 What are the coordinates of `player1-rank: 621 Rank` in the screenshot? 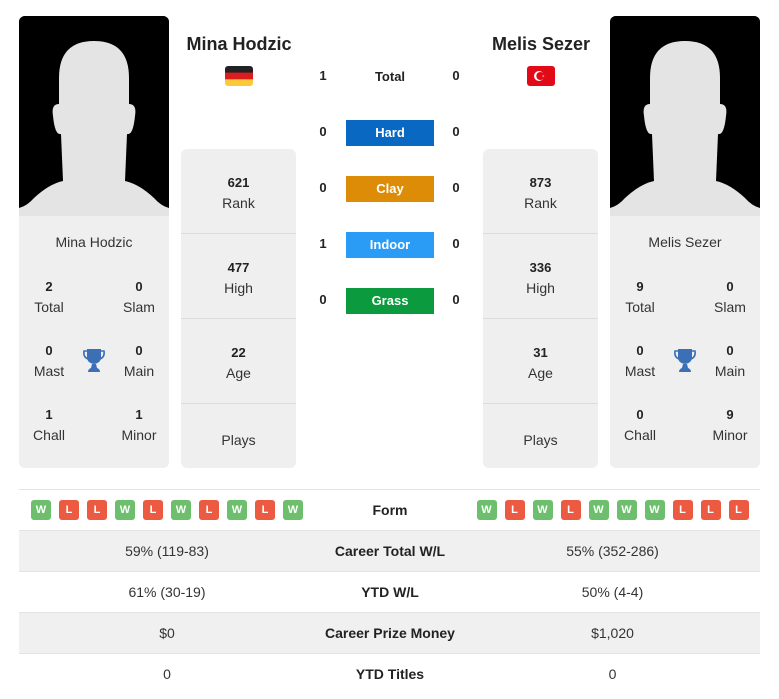 It's located at (238, 191).